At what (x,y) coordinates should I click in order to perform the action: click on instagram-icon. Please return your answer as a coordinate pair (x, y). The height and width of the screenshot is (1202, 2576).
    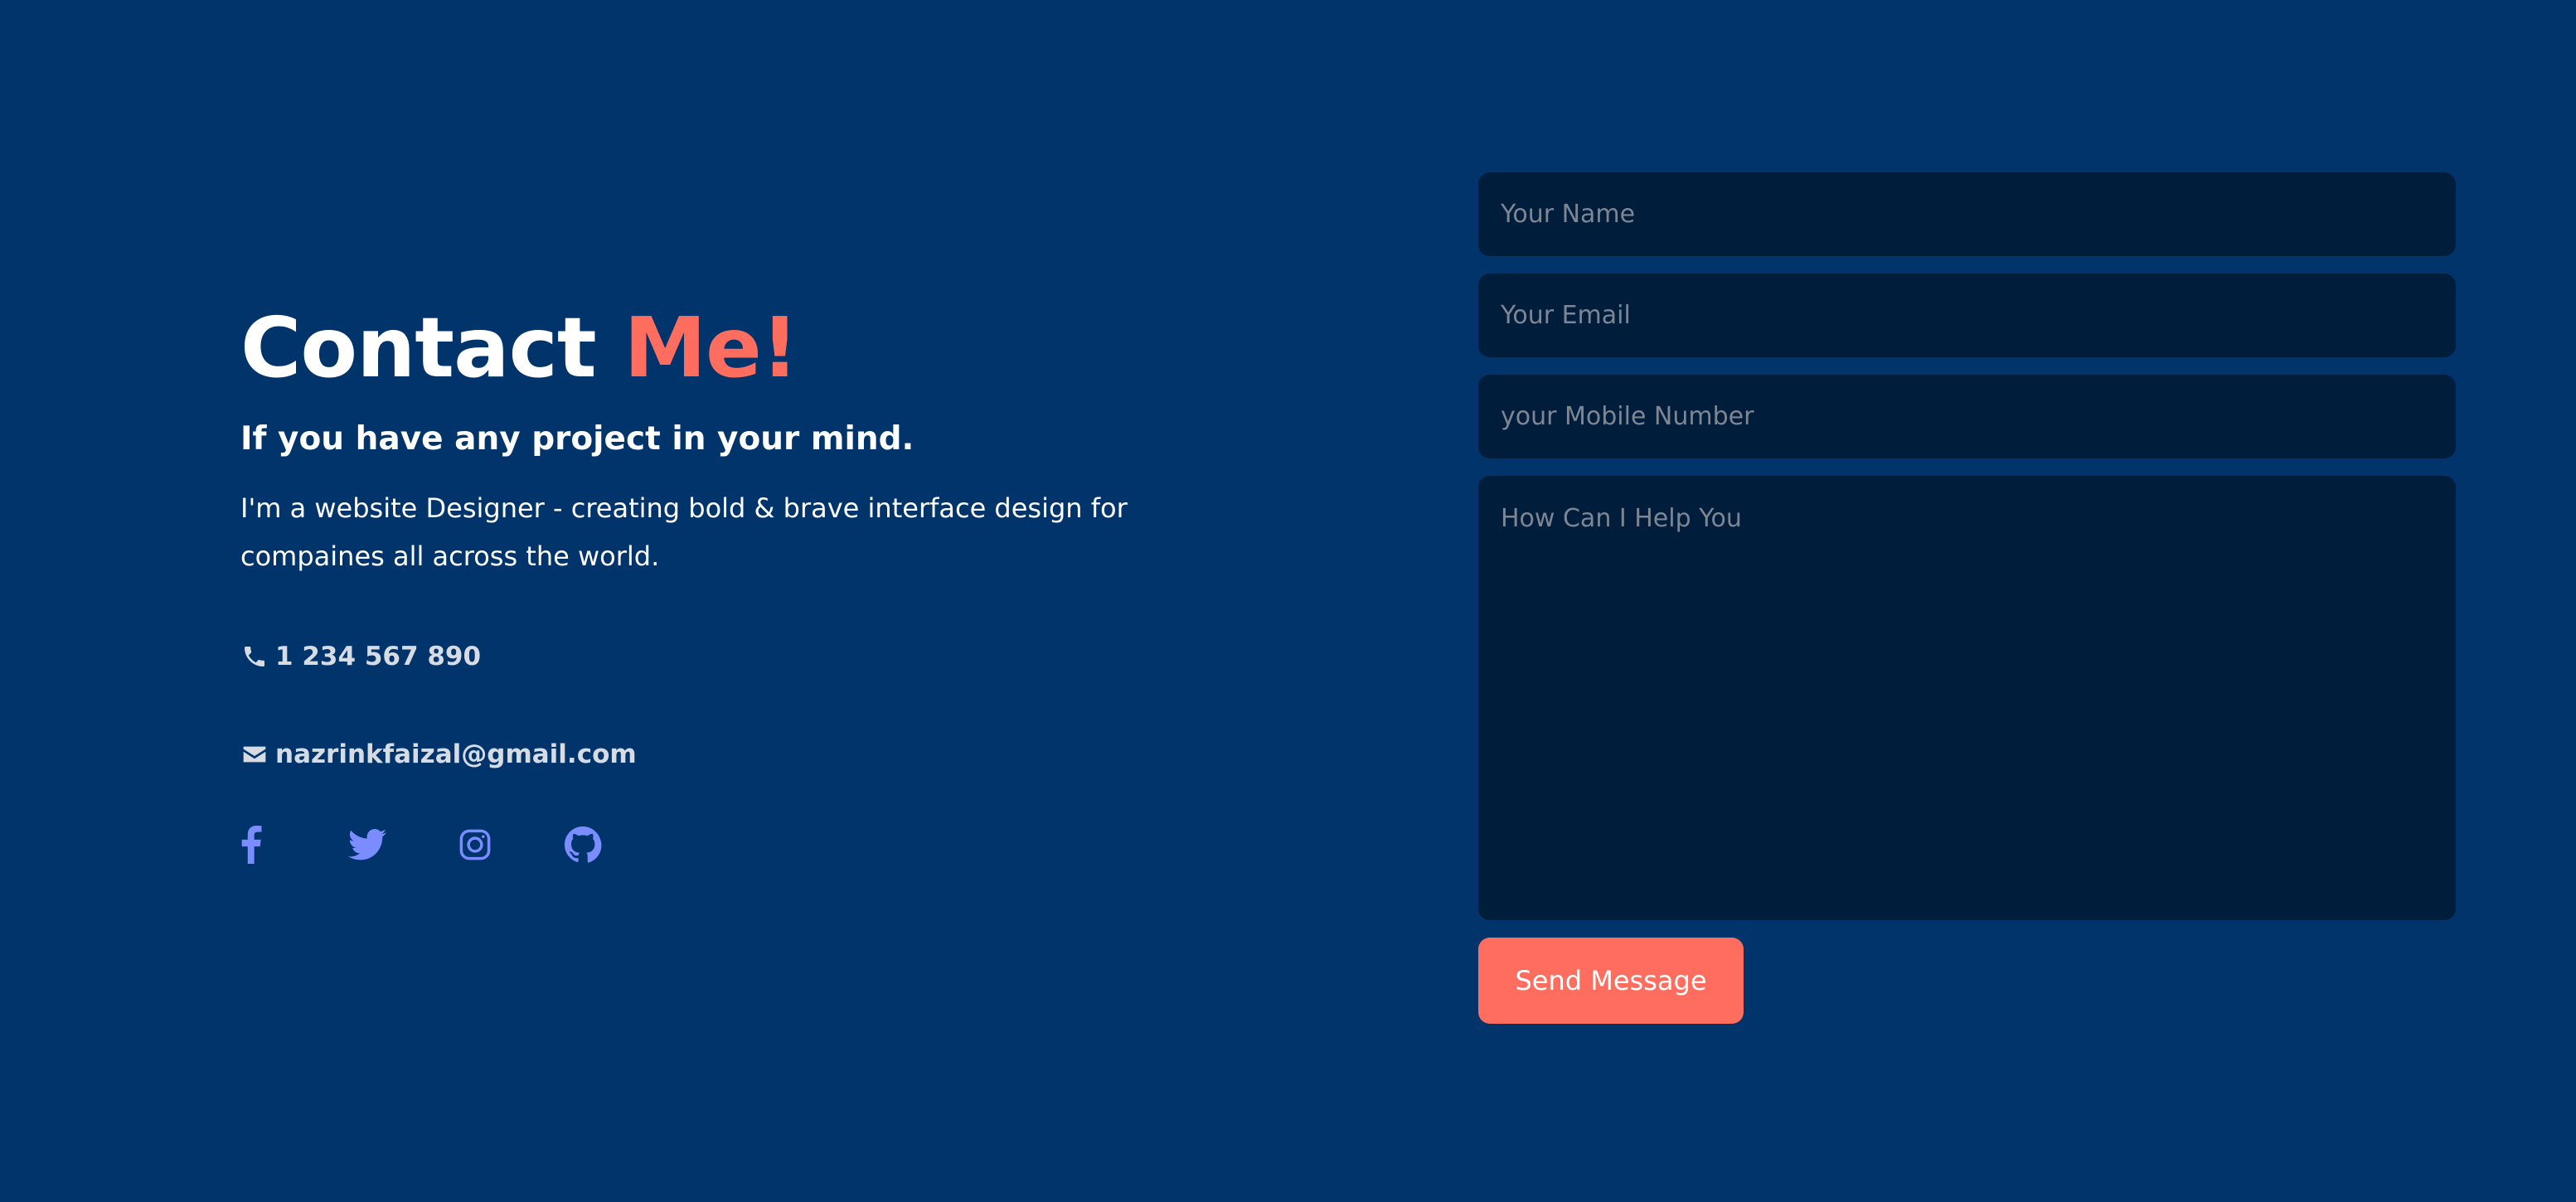
    Looking at the image, I should click on (475, 845).